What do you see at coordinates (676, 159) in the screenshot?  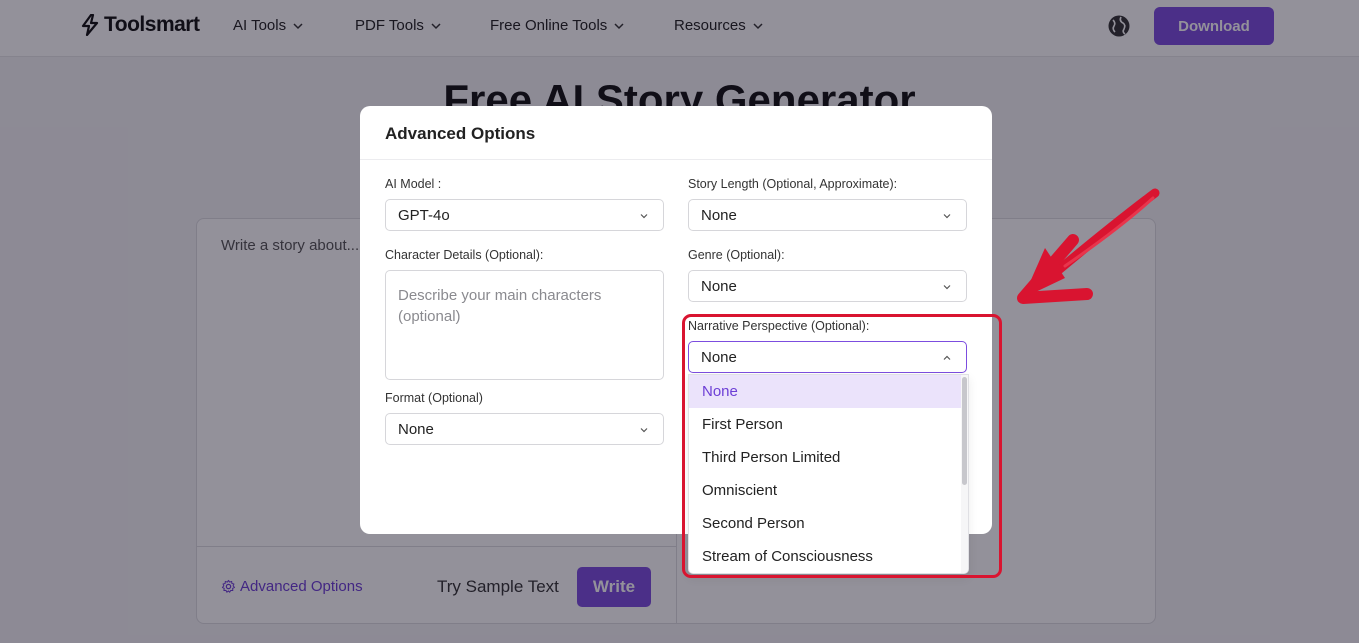 I see `modal-divider` at bounding box center [676, 159].